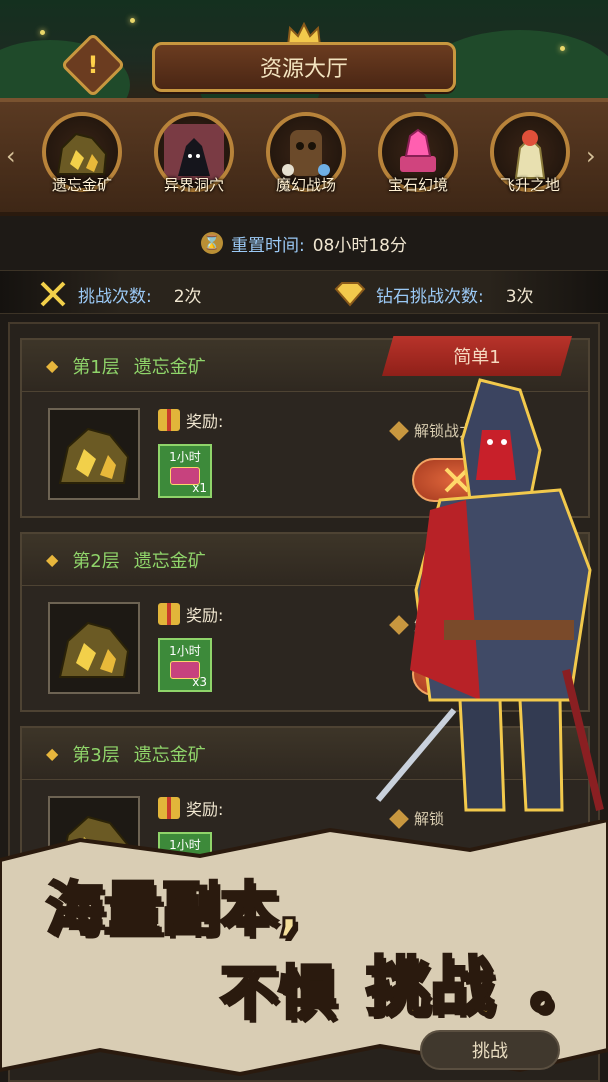 Image resolution: width=608 pixels, height=1082 pixels. What do you see at coordinates (304, 292) in the screenshot?
I see `challenge-counts: 挑战次数: 2次 钻石挑战次数: 3次` at bounding box center [304, 292].